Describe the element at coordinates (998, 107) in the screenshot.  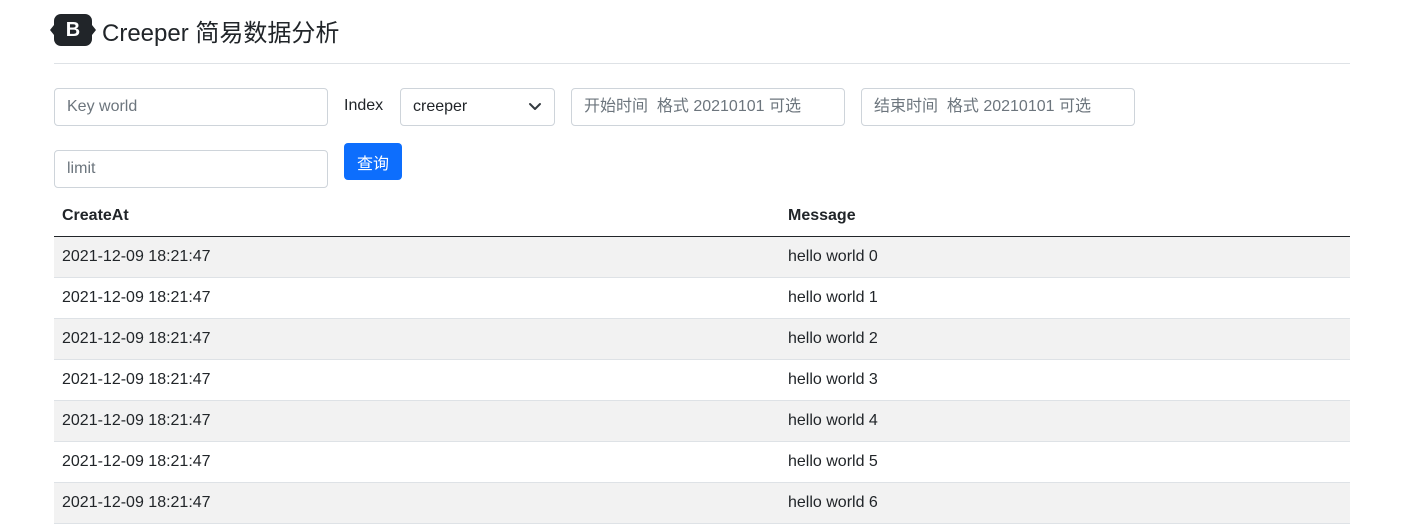
I see `end-time-input` at that location.